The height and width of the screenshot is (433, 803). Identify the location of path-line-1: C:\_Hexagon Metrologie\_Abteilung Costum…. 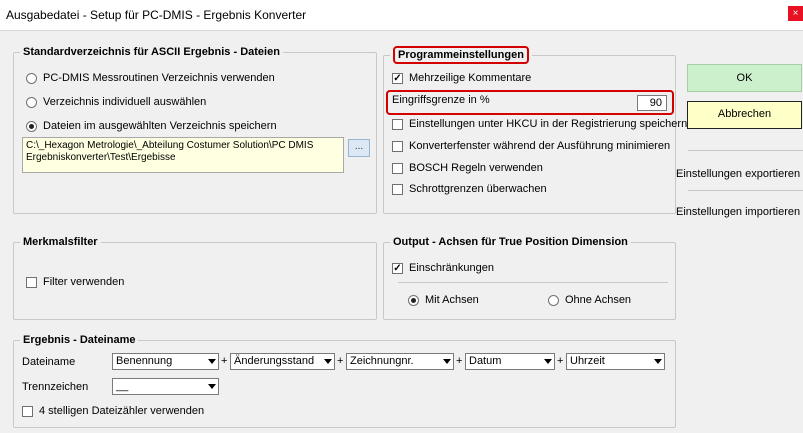
(170, 145).